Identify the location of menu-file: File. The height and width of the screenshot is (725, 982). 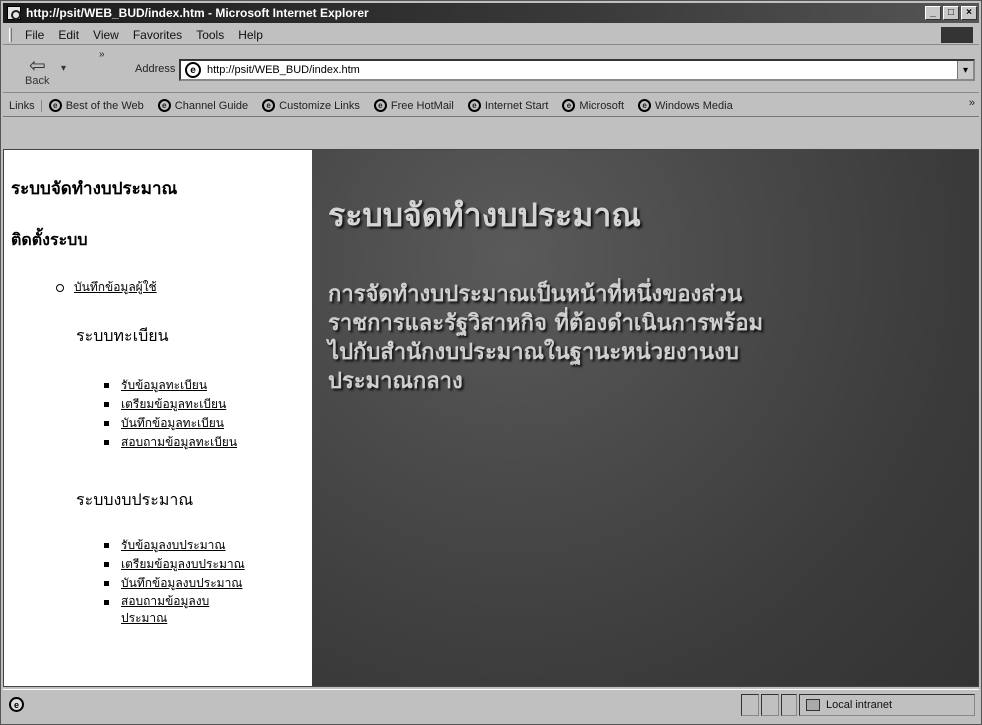
(34, 35).